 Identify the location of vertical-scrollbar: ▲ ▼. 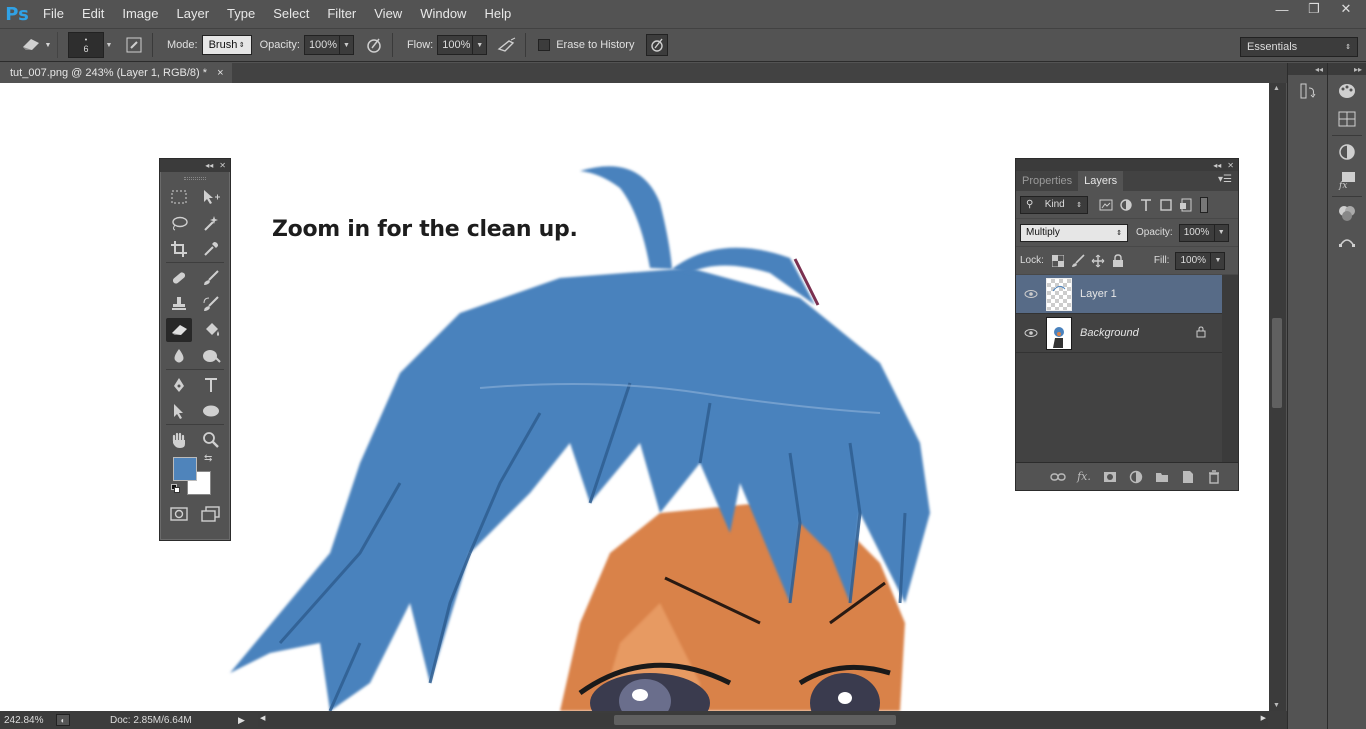
(1277, 397).